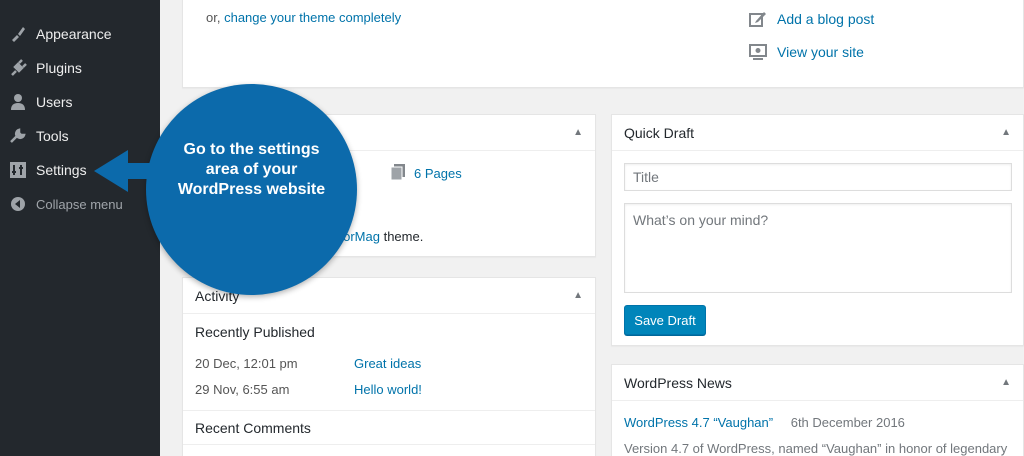  Describe the element at coordinates (74, 34) in the screenshot. I see `sidebar-item-label: Appearance` at that location.